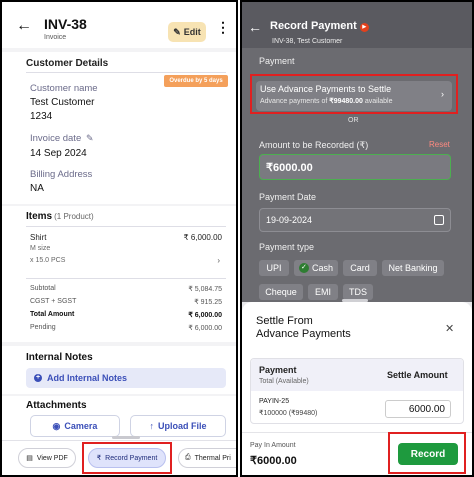  I want to click on view-pdf-button: ▤ View PDF, so click(47, 458).